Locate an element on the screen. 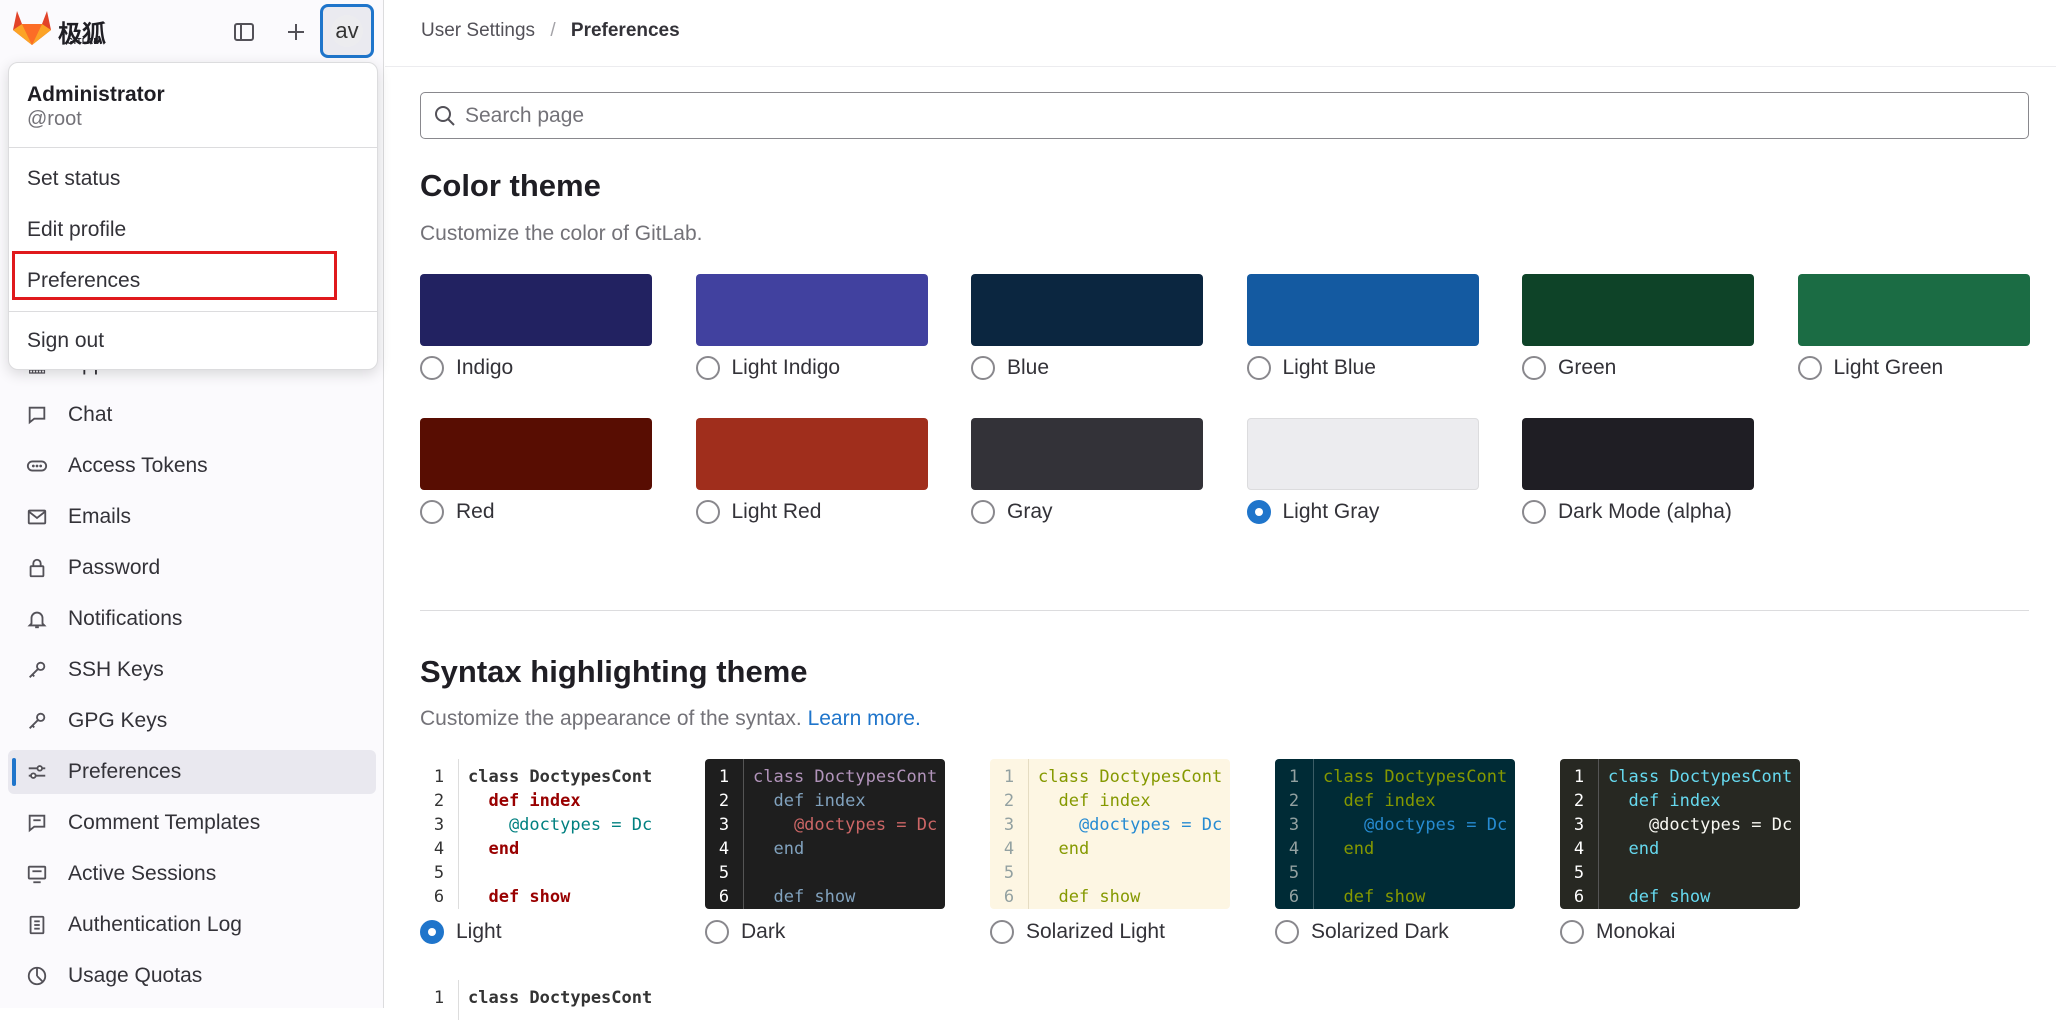  sidebar-item-password: Password is located at coordinates (192, 568).